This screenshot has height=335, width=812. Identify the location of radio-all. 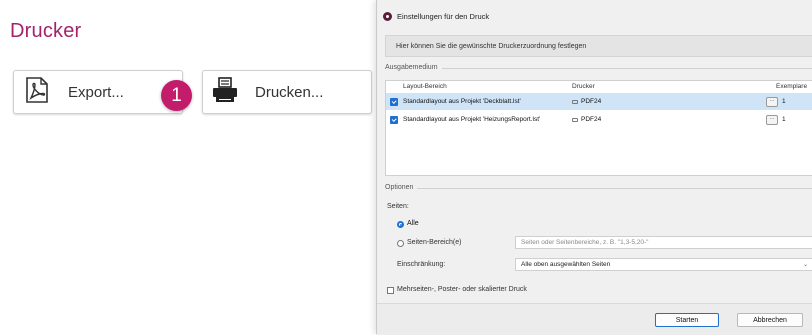
(400, 224).